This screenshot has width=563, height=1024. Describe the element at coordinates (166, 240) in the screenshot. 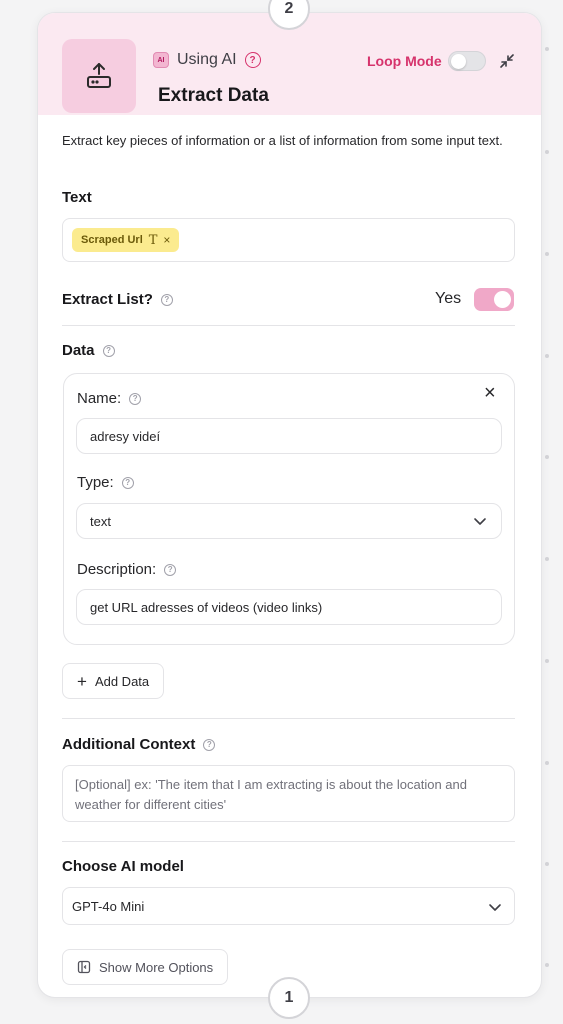

I see `chip-remove-icon: ×` at that location.